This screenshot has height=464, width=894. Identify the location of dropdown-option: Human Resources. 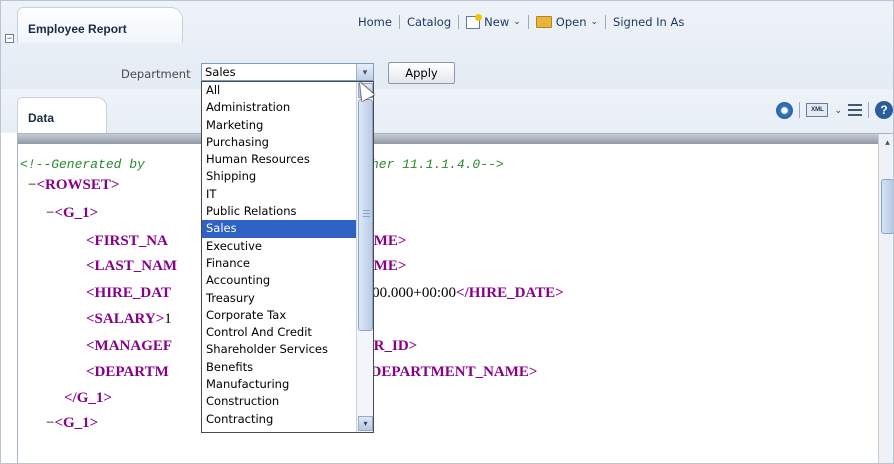
(279, 159).